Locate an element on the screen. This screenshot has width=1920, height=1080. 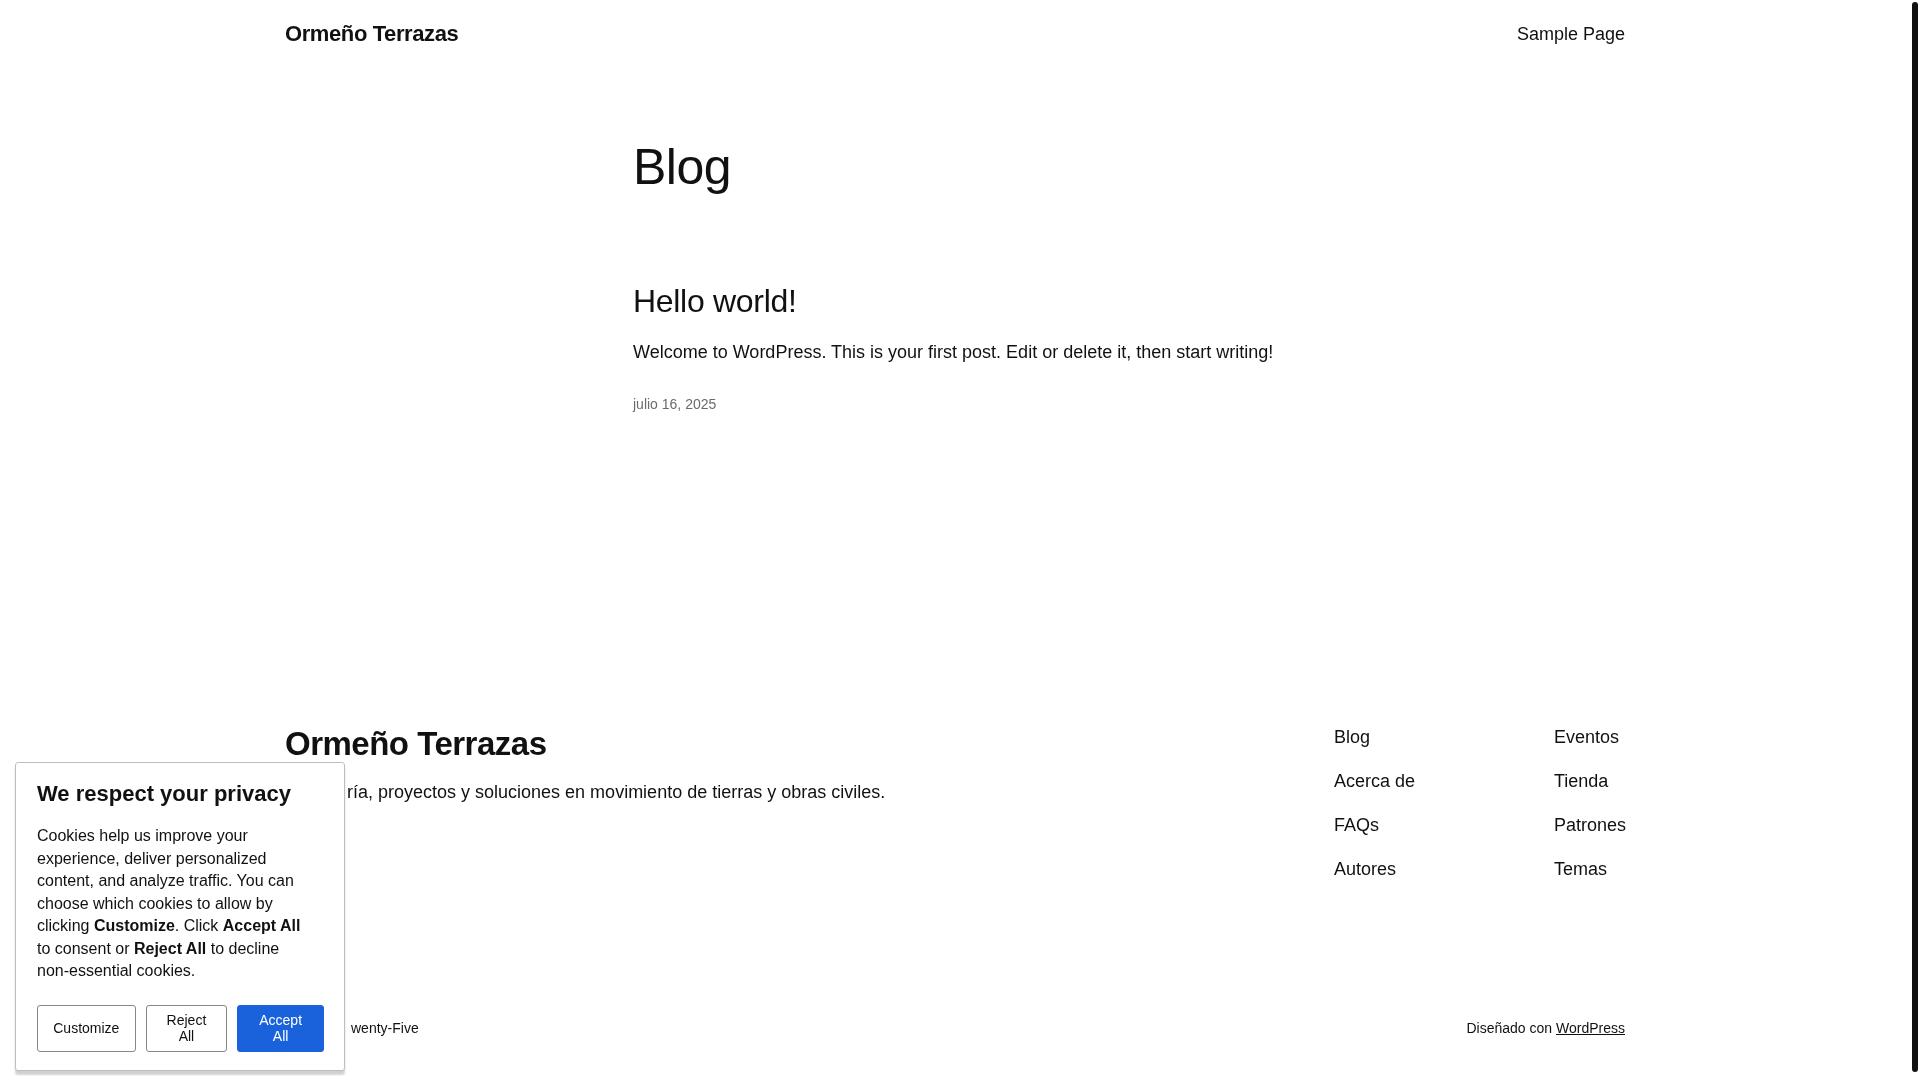
footer-link: Temas is located at coordinates (1589, 869).